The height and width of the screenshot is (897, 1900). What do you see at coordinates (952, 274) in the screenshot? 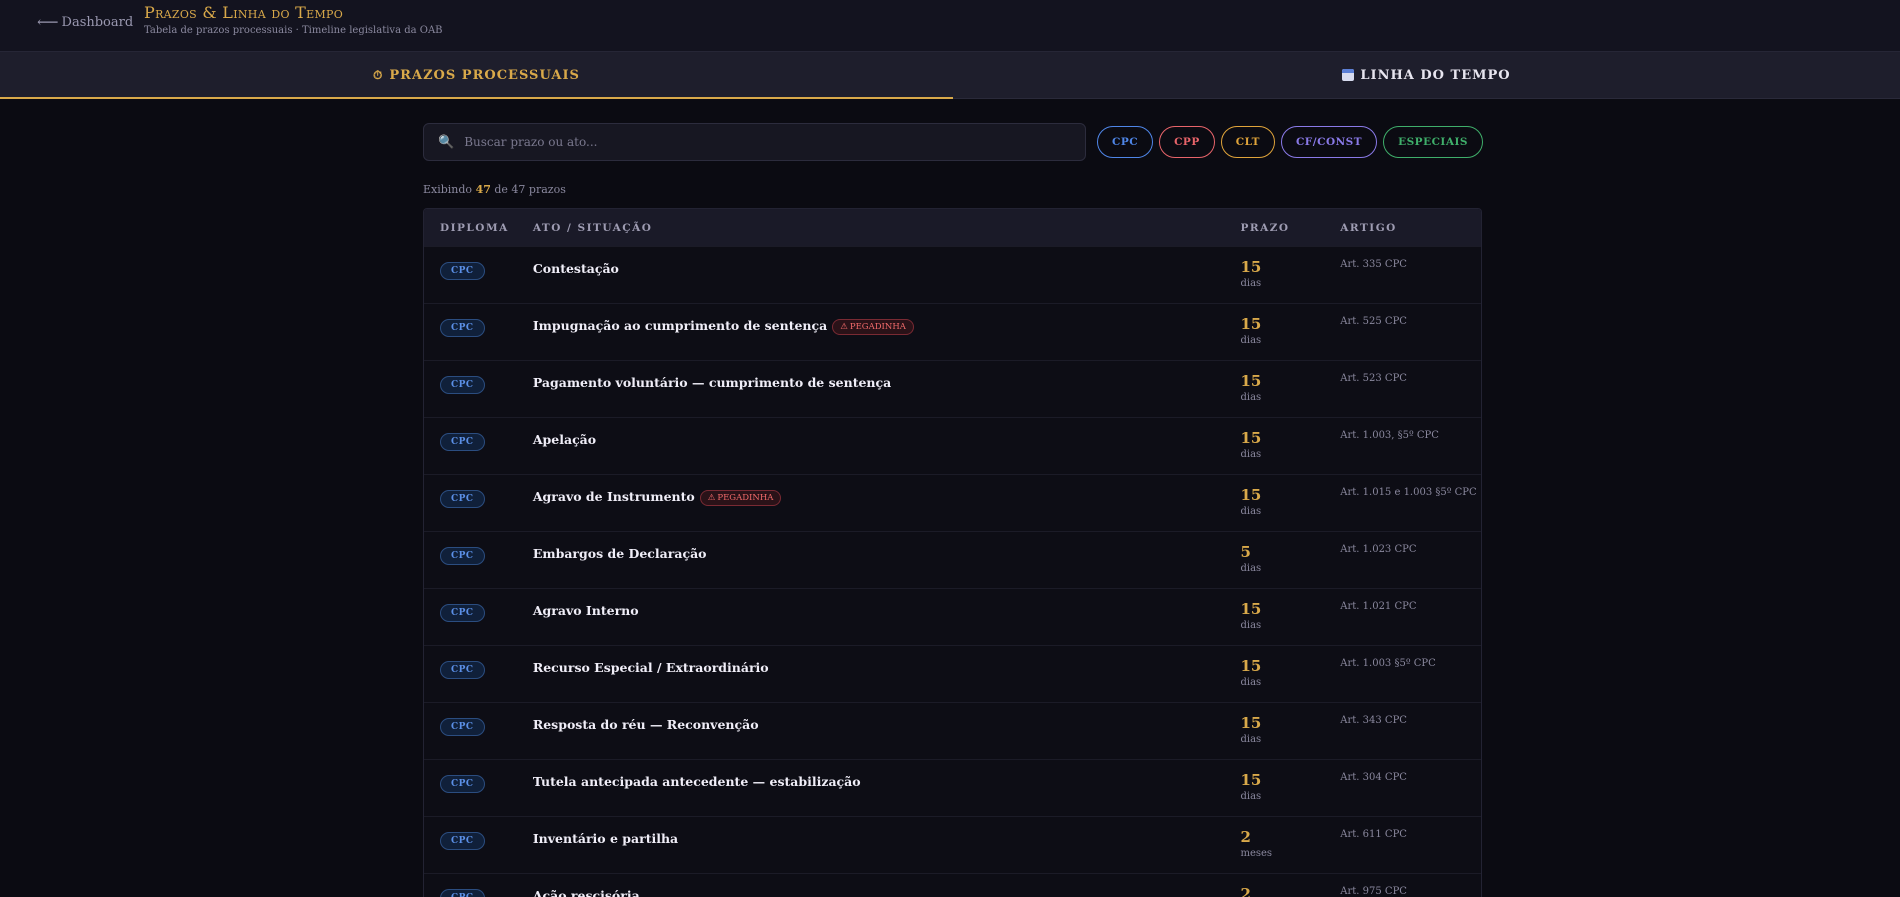
I see `table-row: CPC Contestação 15 dias Art. 335 CPC` at bounding box center [952, 274].